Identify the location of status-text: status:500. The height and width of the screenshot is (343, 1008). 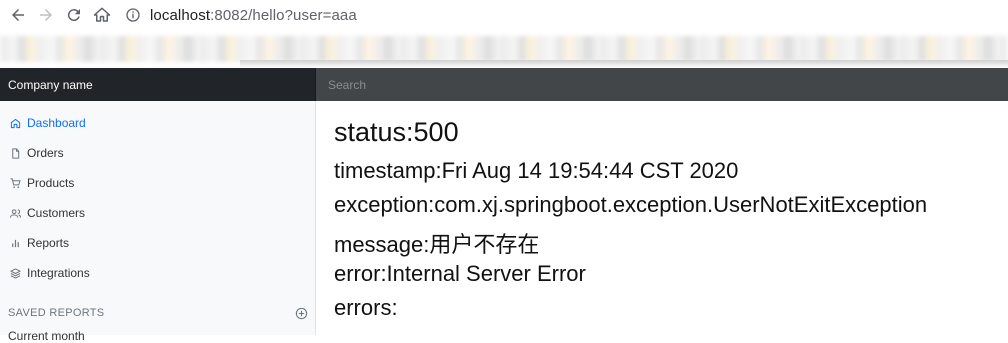
(396, 132).